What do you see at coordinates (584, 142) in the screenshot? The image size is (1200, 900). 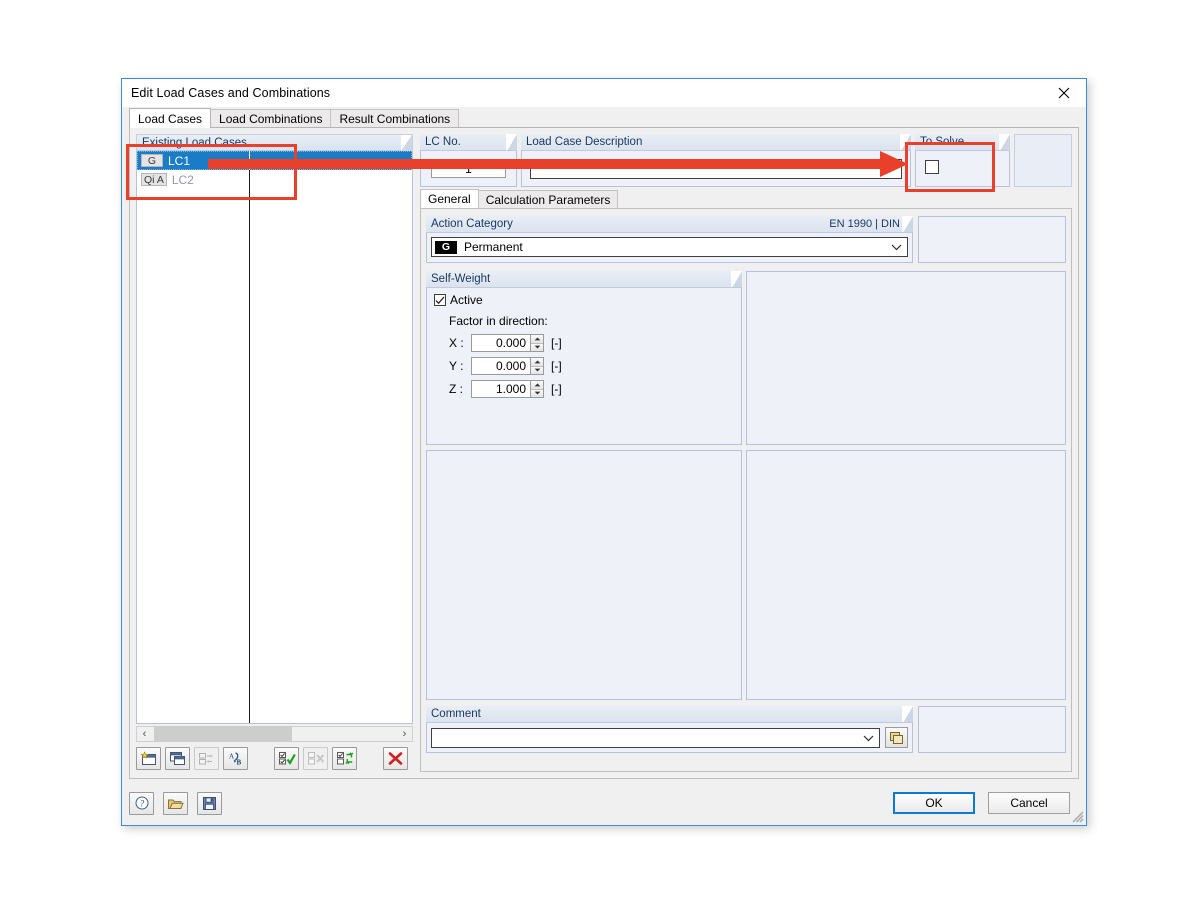 I see `description-title: Load Case Description` at bounding box center [584, 142].